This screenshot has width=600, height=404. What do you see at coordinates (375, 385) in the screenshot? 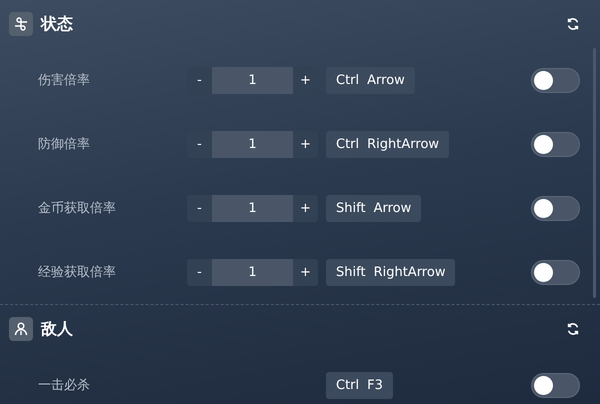
I see `key-label: F3` at bounding box center [375, 385].